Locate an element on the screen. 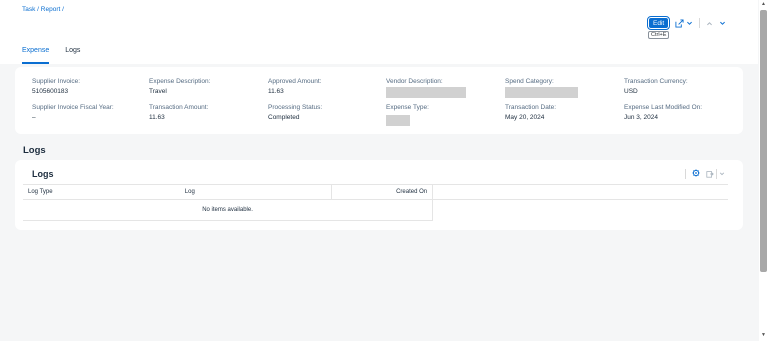 The image size is (768, 341). share-menu-button is located at coordinates (684, 23).